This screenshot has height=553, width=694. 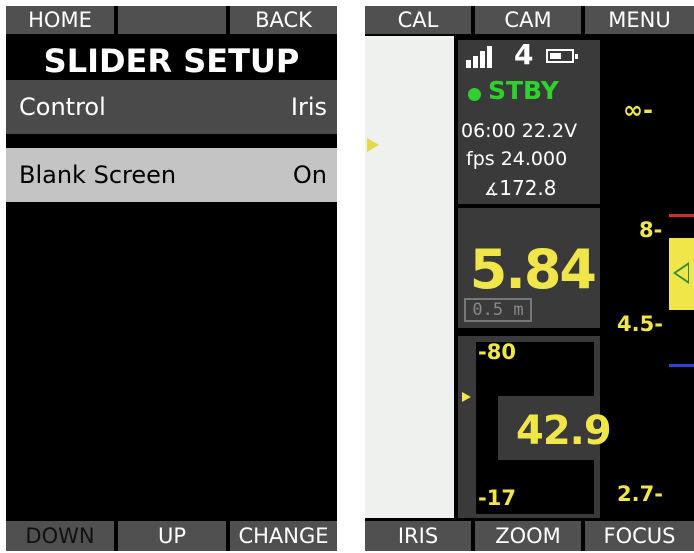 What do you see at coordinates (564, 431) in the screenshot?
I see `zoom-value: 42.9` at bounding box center [564, 431].